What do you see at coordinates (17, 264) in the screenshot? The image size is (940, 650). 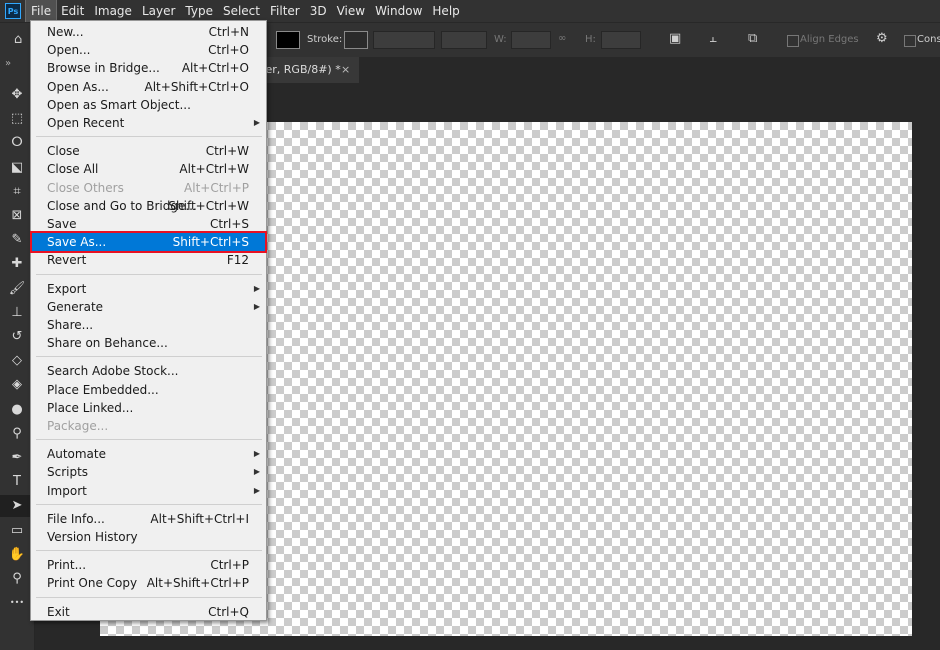 I see `healing-brush-tool-icon: ✚` at bounding box center [17, 264].